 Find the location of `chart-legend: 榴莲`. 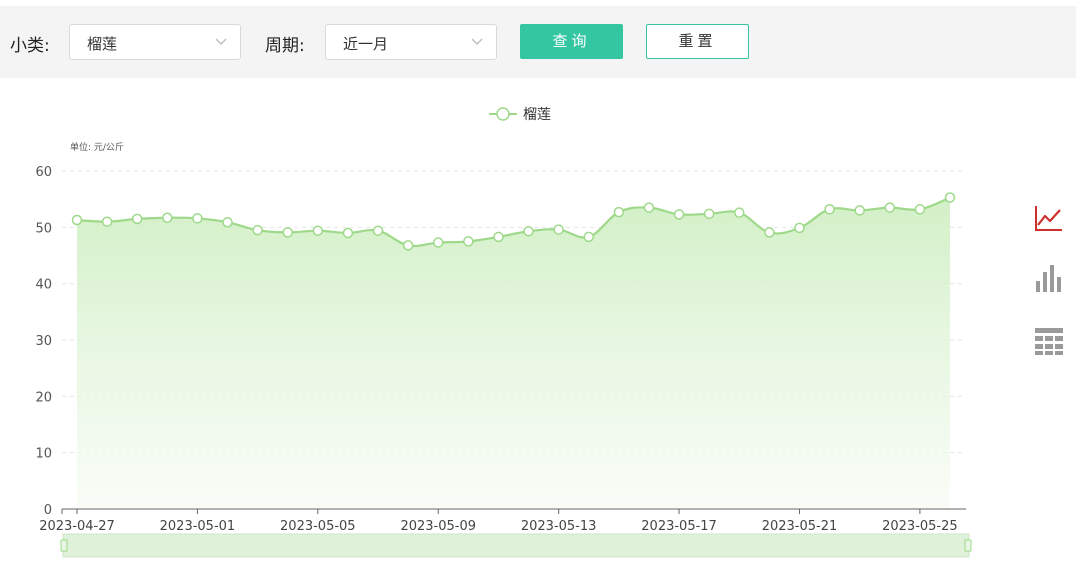

chart-legend: 榴莲 is located at coordinates (520, 115).